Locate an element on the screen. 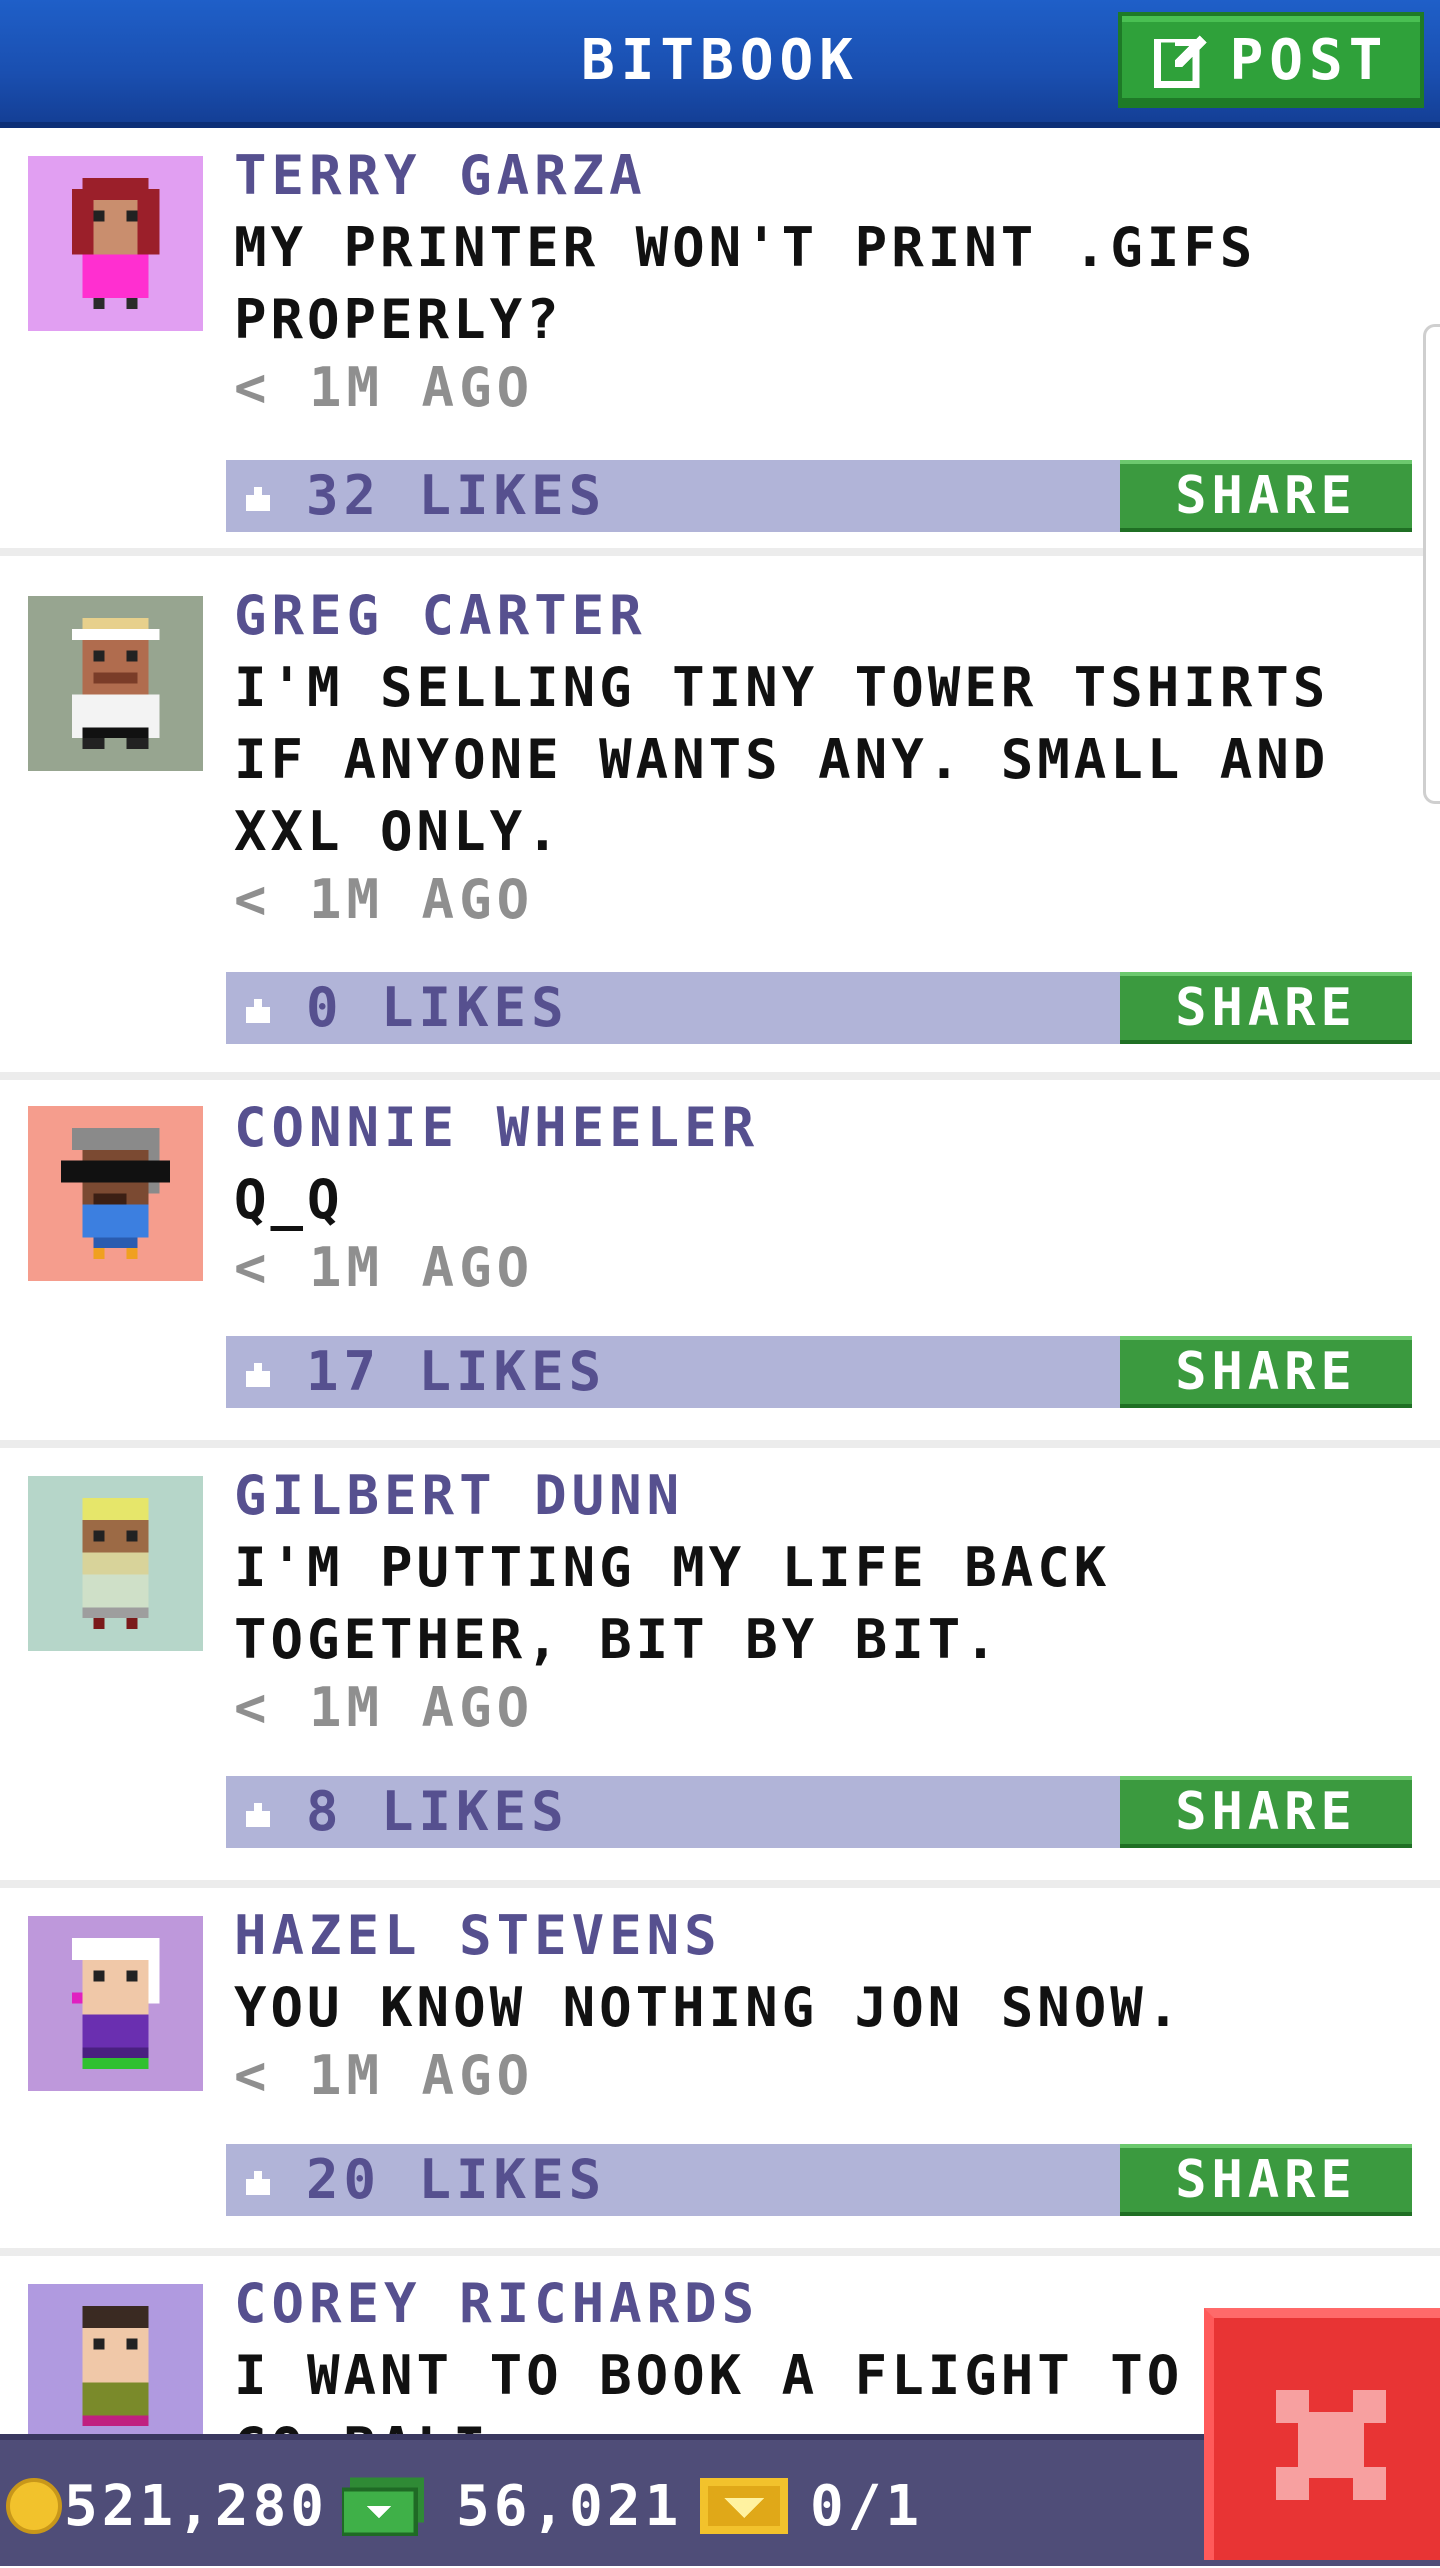  coin-icon is located at coordinates (34, 2506).